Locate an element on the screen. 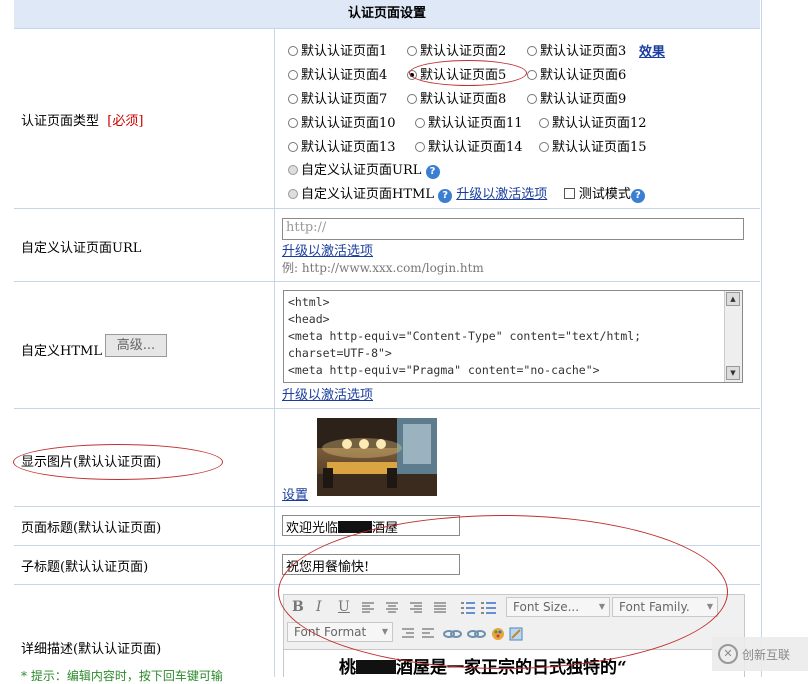 The width and height of the screenshot is (808, 684). watermark: ✕ 创新互联 is located at coordinates (760, 654).